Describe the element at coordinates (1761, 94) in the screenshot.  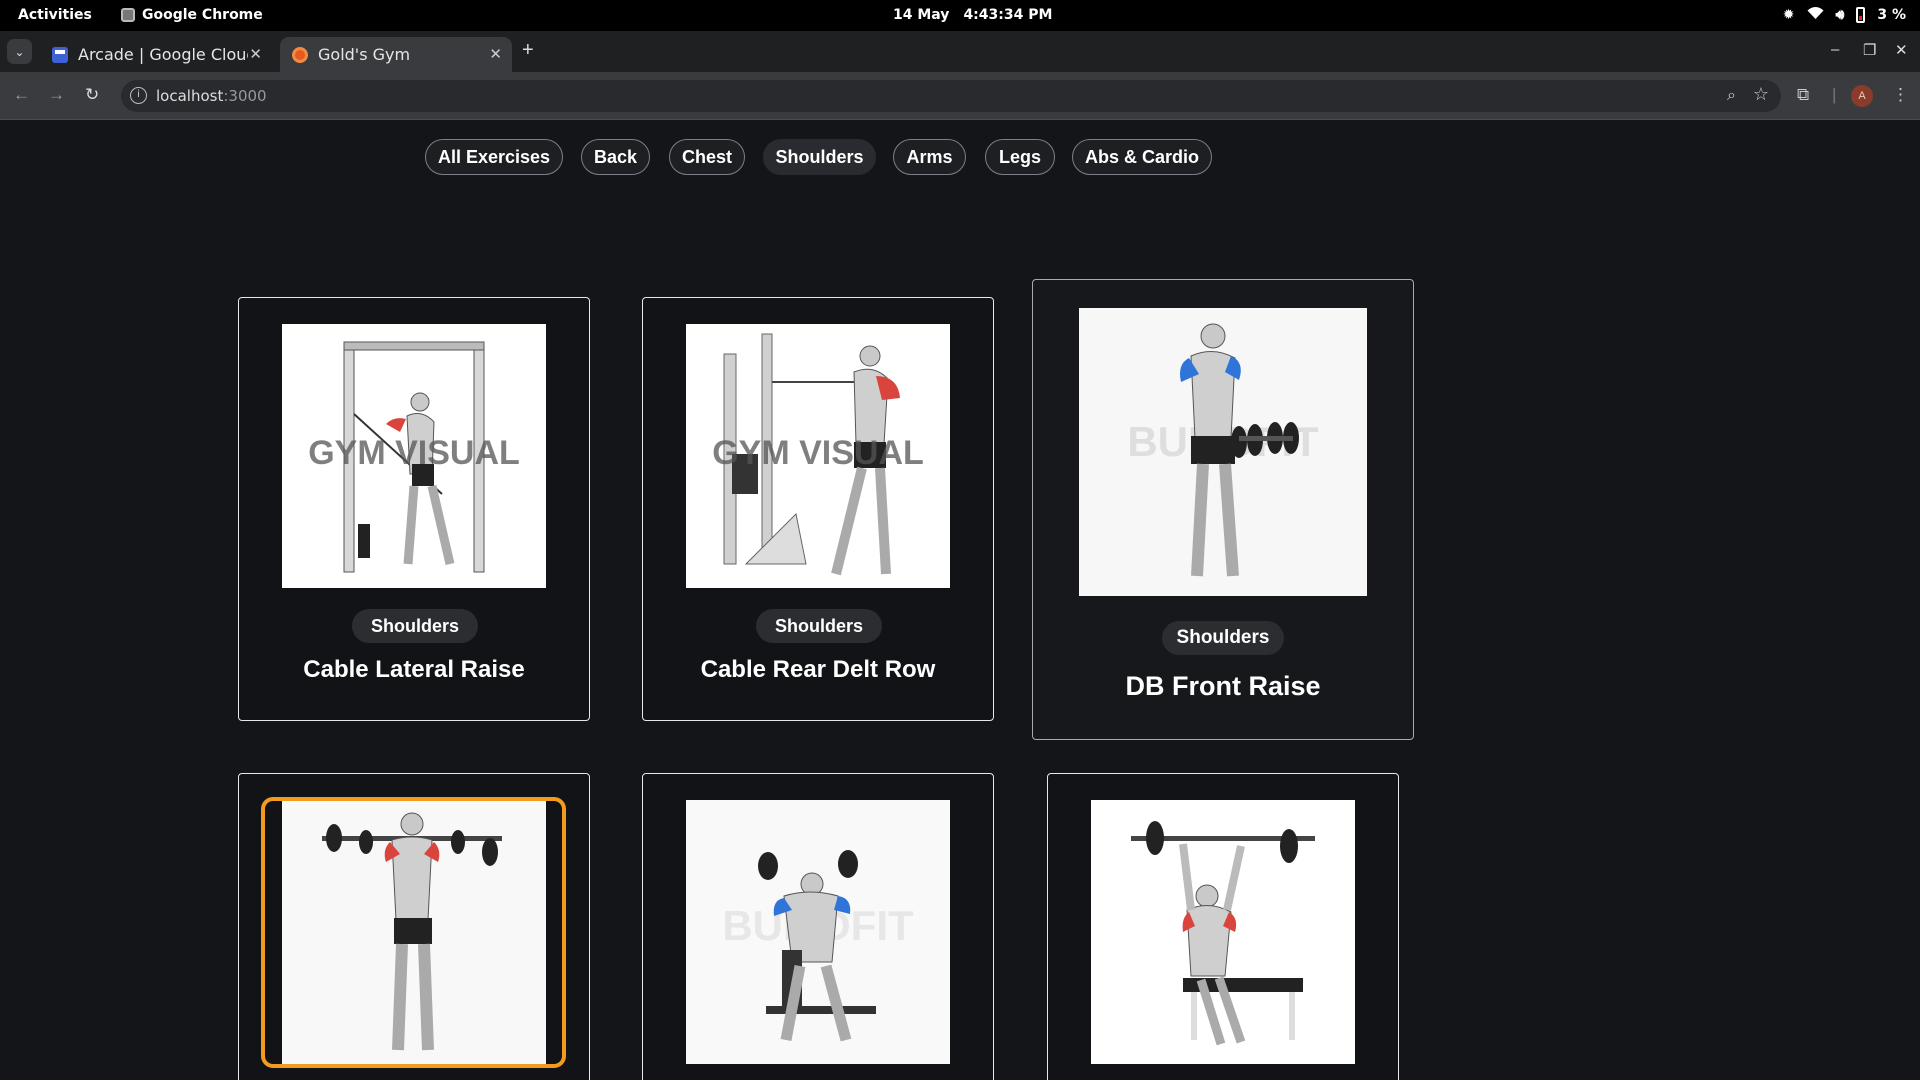
I see `bookmark-star-icon: ☆` at that location.